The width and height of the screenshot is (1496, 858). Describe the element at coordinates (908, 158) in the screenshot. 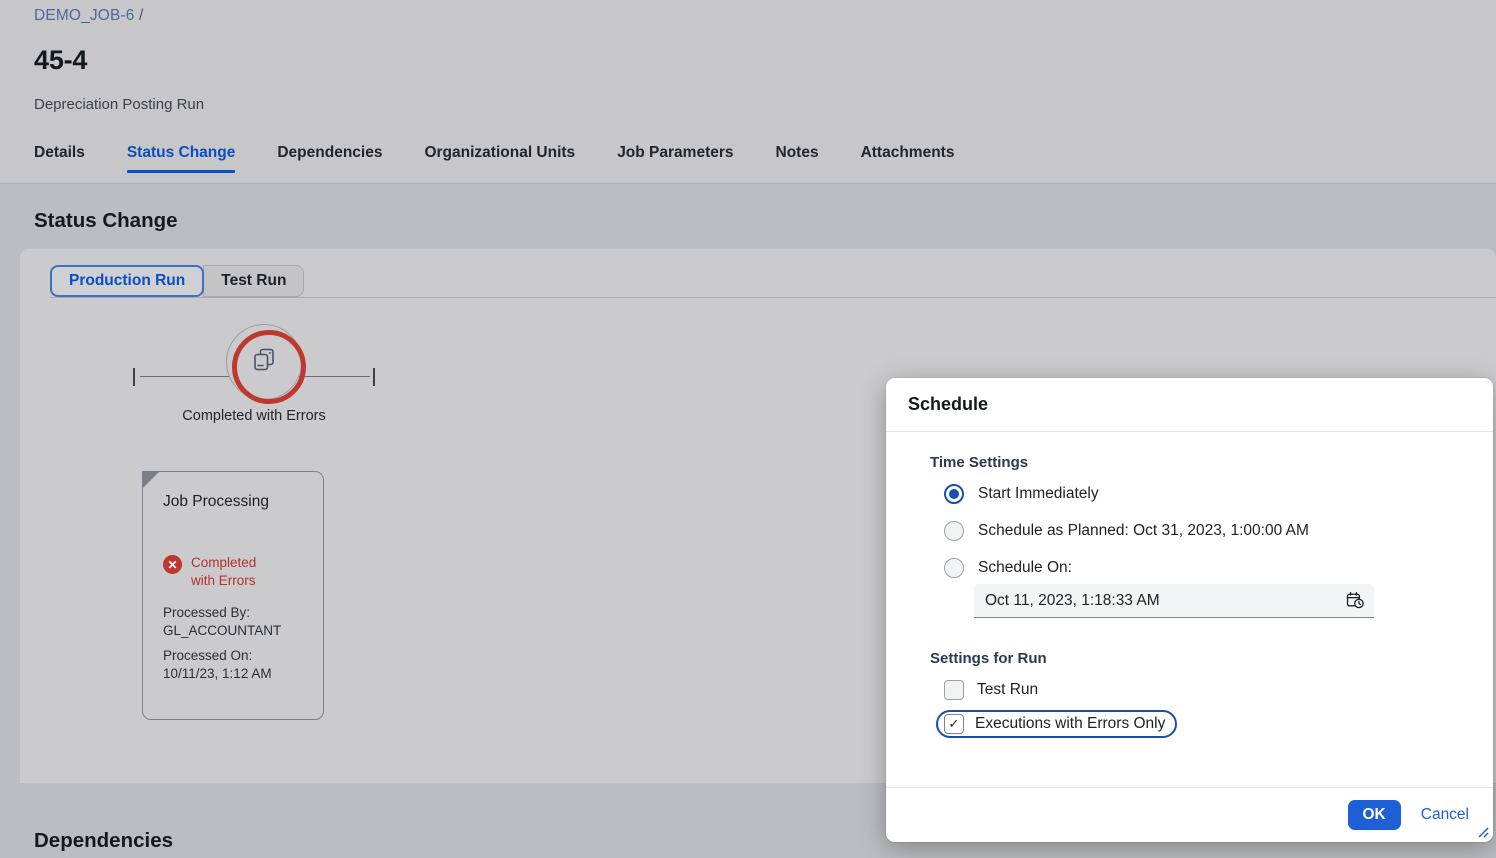

I see `tab-attachments: Attachments` at that location.